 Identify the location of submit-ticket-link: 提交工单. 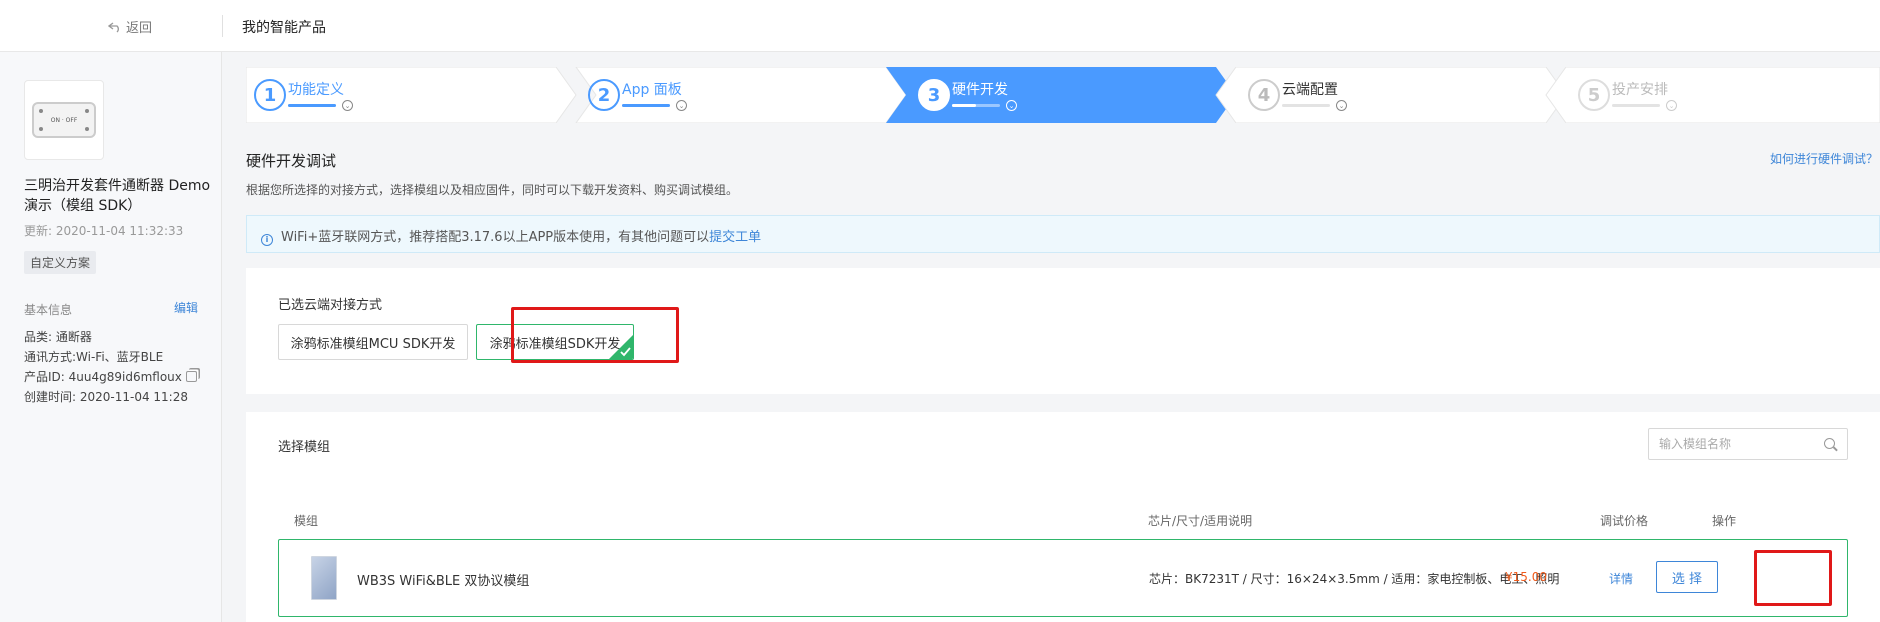
(735, 237).